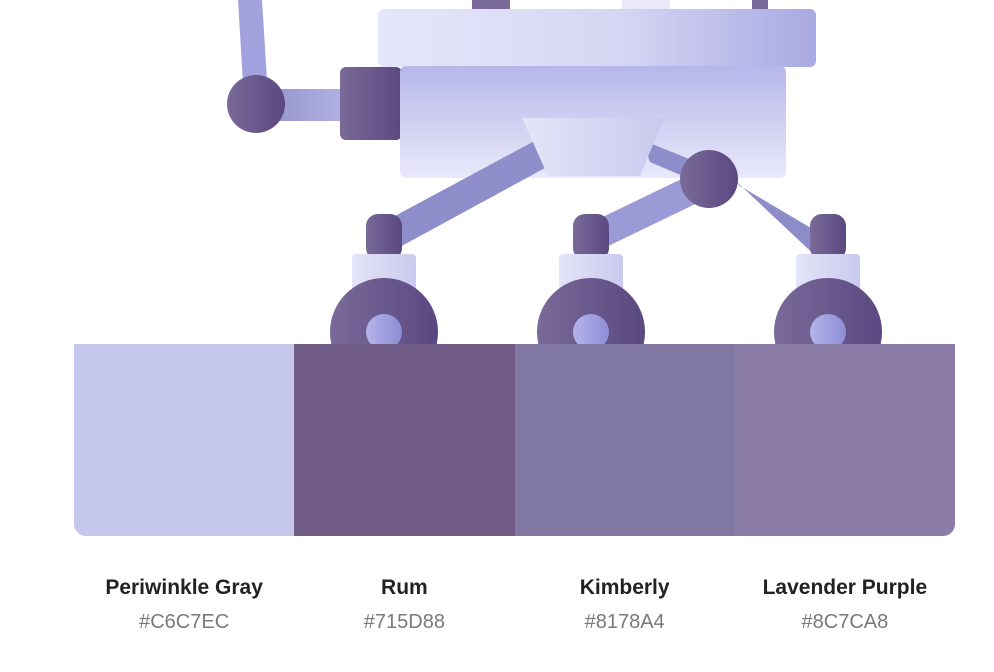 The image size is (994, 672). Describe the element at coordinates (845, 604) in the screenshot. I see `color-label: Lavender Purple #8C7CA8` at that location.